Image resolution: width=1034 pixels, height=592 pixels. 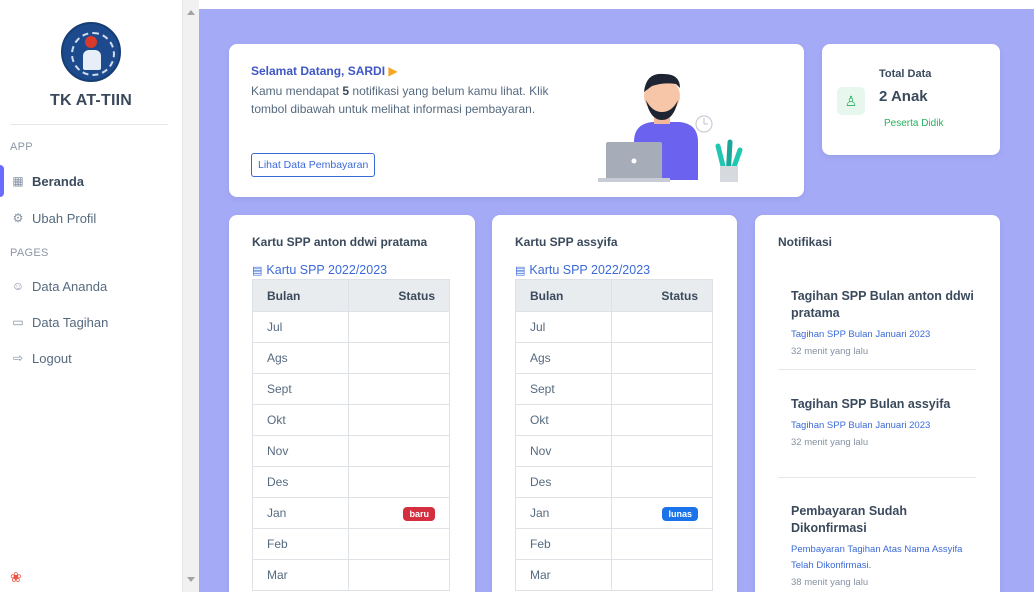 I want to click on wave-hand-icon: ▶, so click(x=393, y=71).